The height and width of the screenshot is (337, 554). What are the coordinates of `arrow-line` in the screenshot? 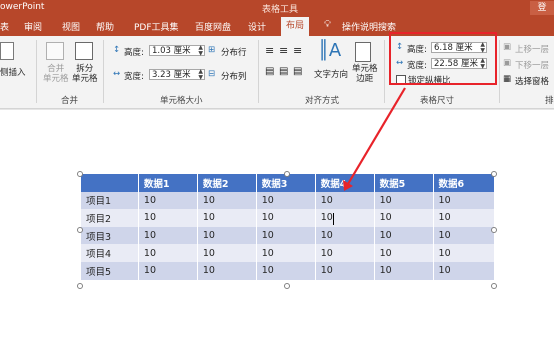 It's located at (376, 136).